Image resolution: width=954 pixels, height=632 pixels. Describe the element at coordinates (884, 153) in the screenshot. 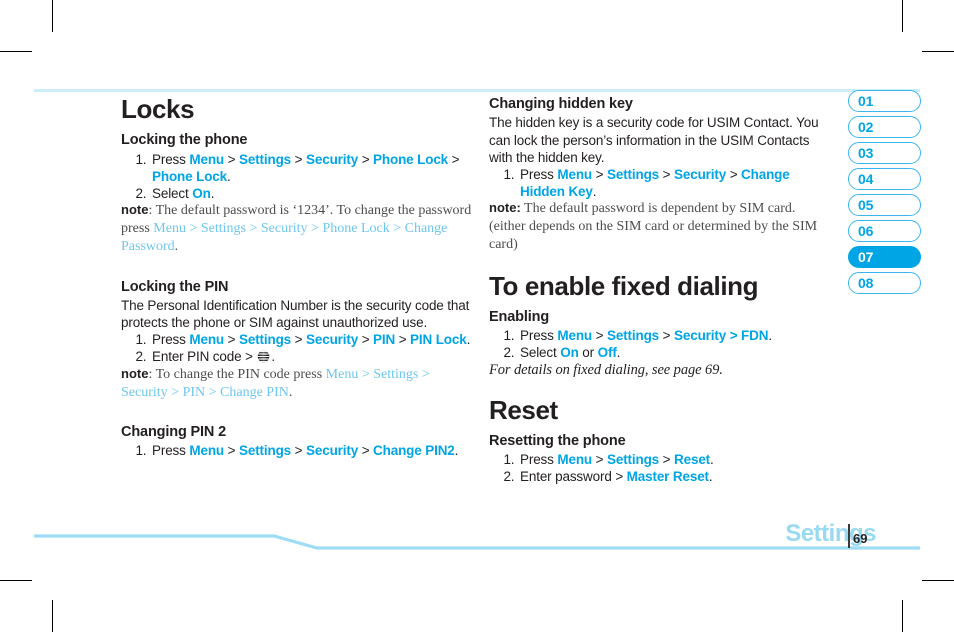

I see `chapter-tab-03: 03` at that location.